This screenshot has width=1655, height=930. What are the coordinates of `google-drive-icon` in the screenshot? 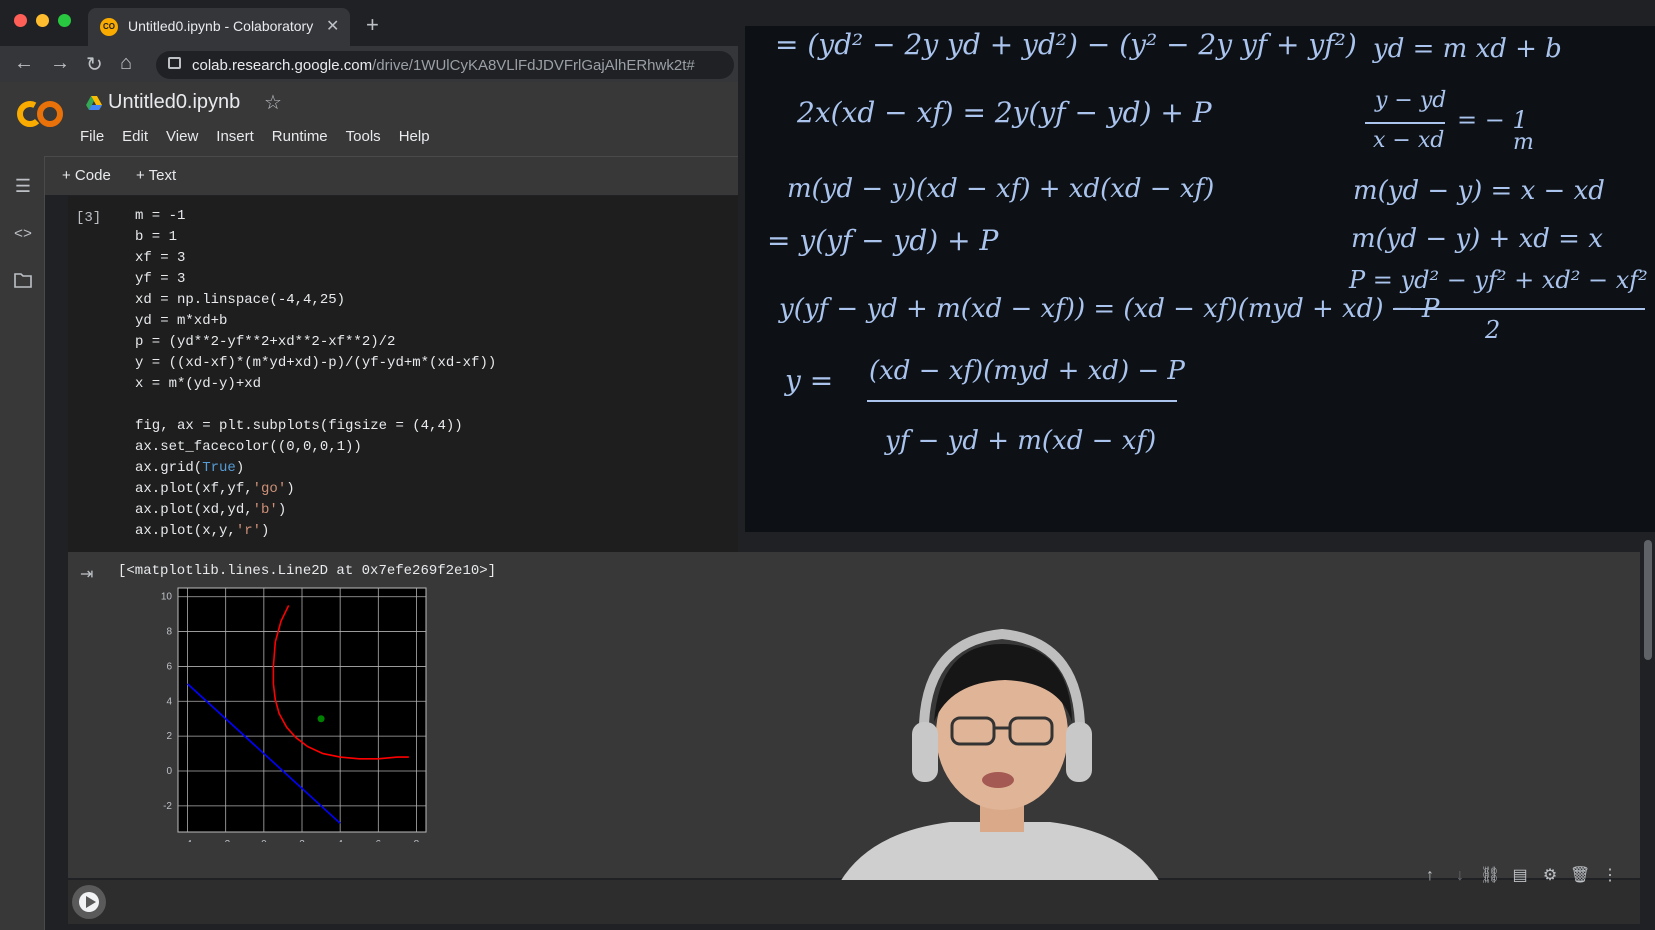 It's located at (94, 103).